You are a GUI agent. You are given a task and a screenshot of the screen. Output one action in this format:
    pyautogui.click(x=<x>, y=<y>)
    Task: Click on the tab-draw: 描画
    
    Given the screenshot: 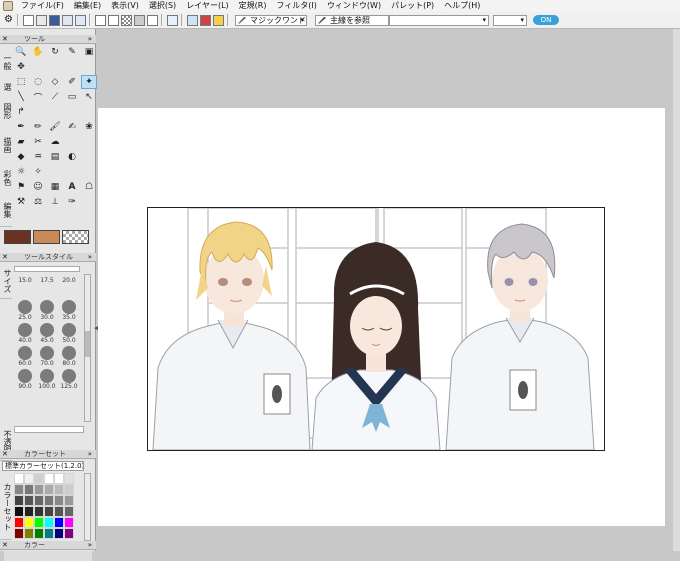 What is the action you would take?
    pyautogui.click(x=6, y=145)
    